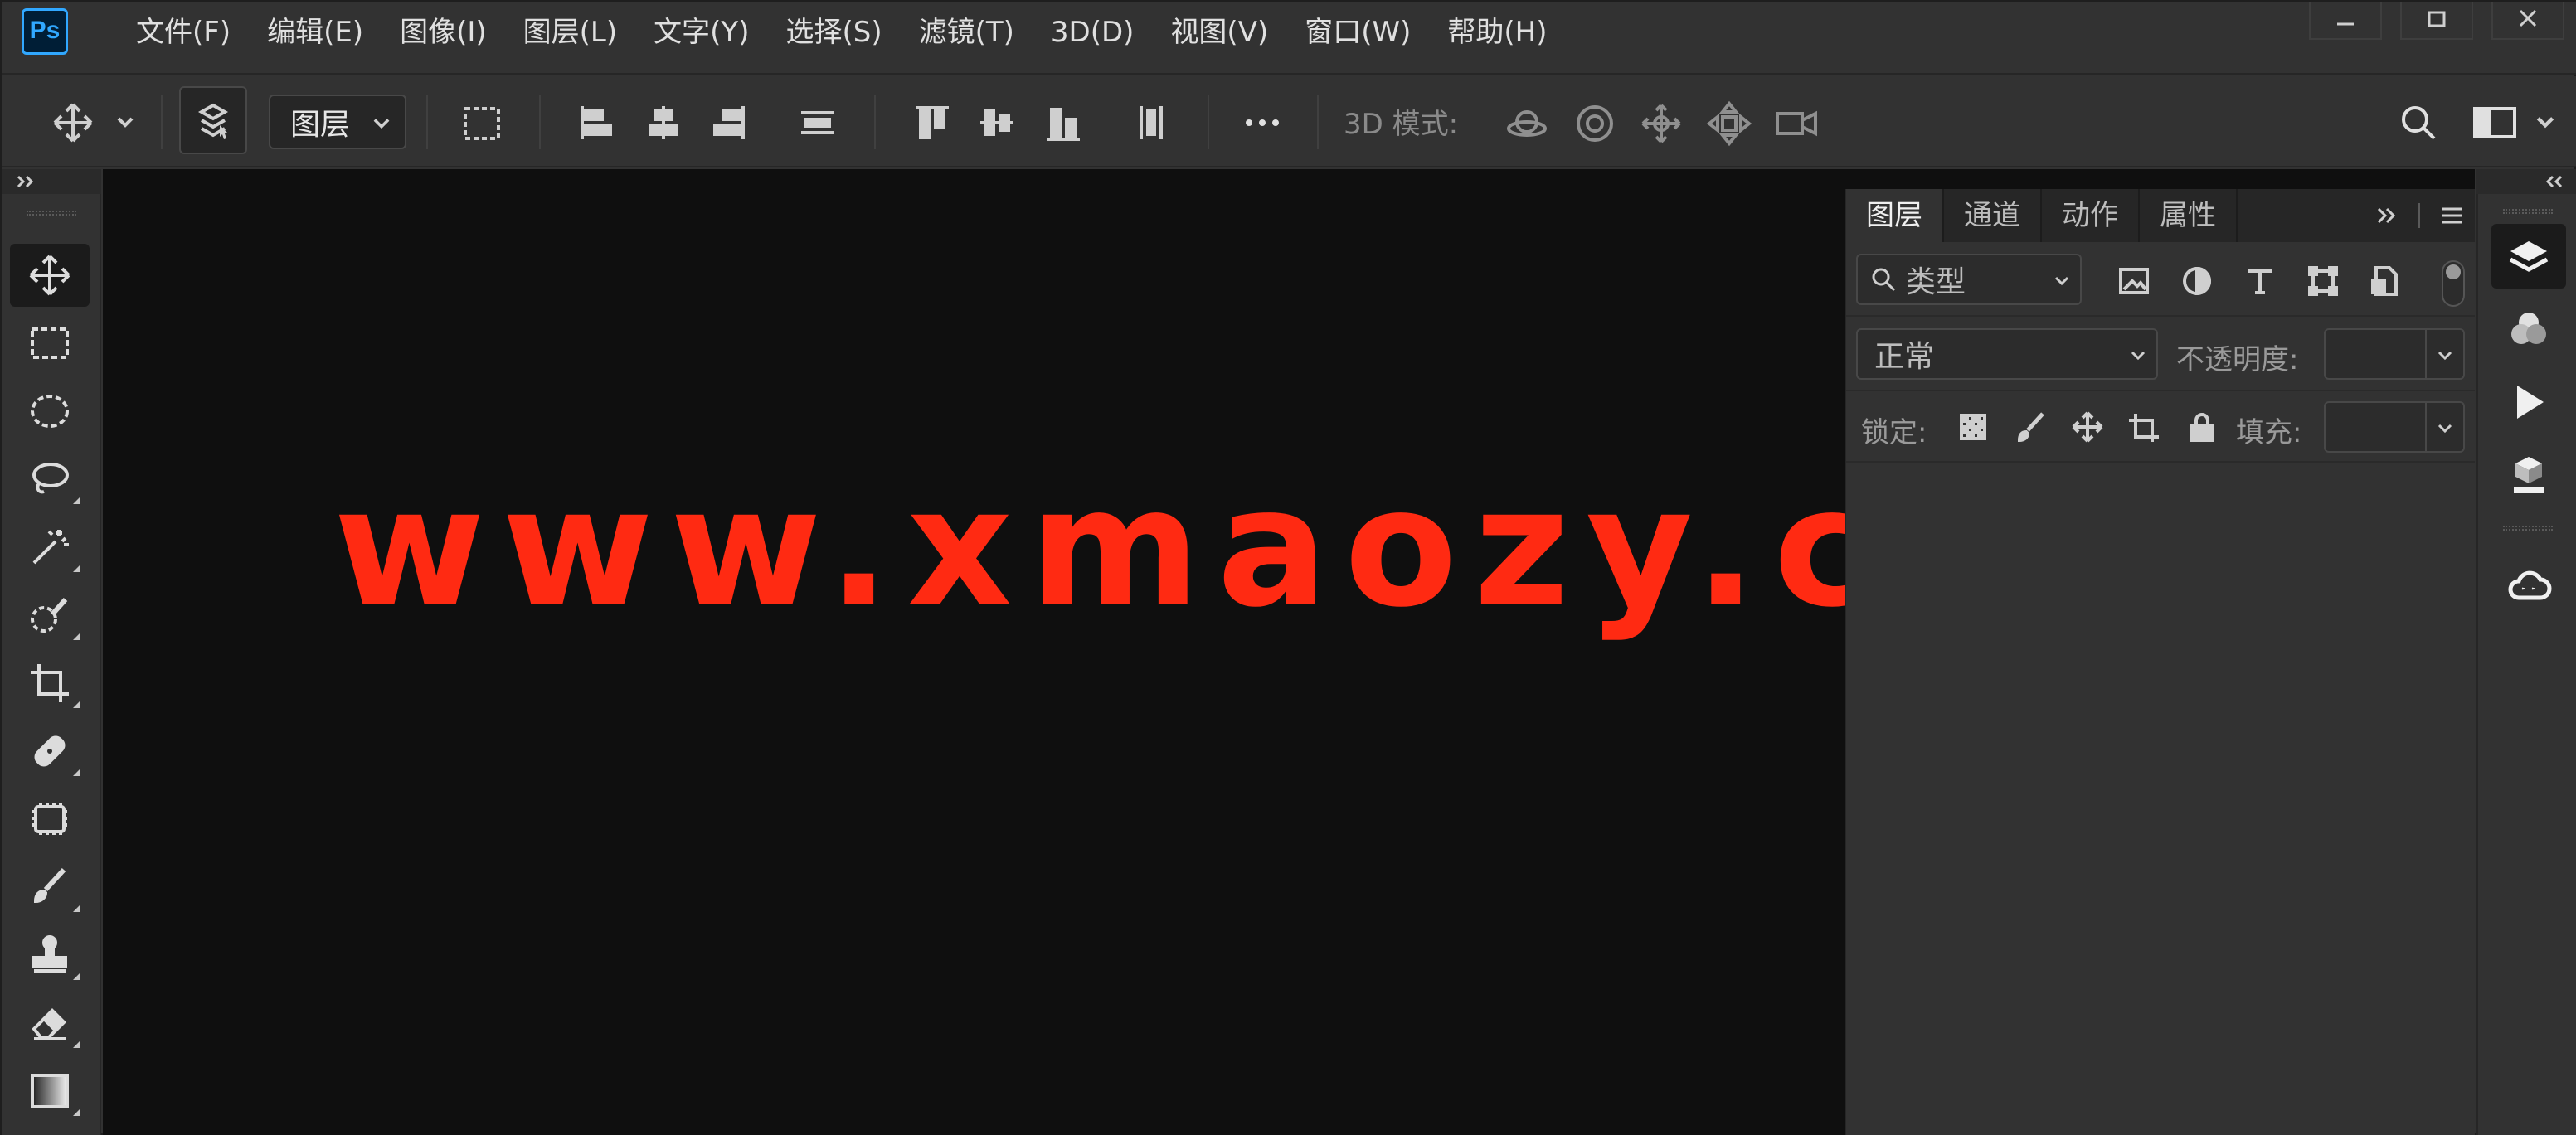 Image resolution: width=2576 pixels, height=1135 pixels. I want to click on lock-pixels-button, so click(2031, 427).